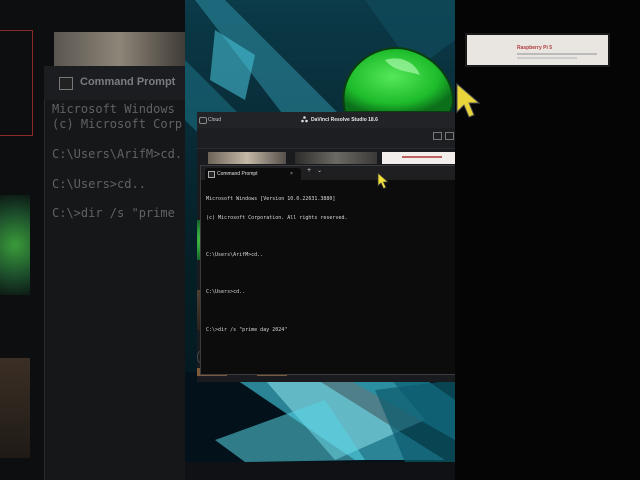 The height and width of the screenshot is (480, 640). What do you see at coordinates (237, 174) in the screenshot?
I see `tab-label: Command Prompt` at bounding box center [237, 174].